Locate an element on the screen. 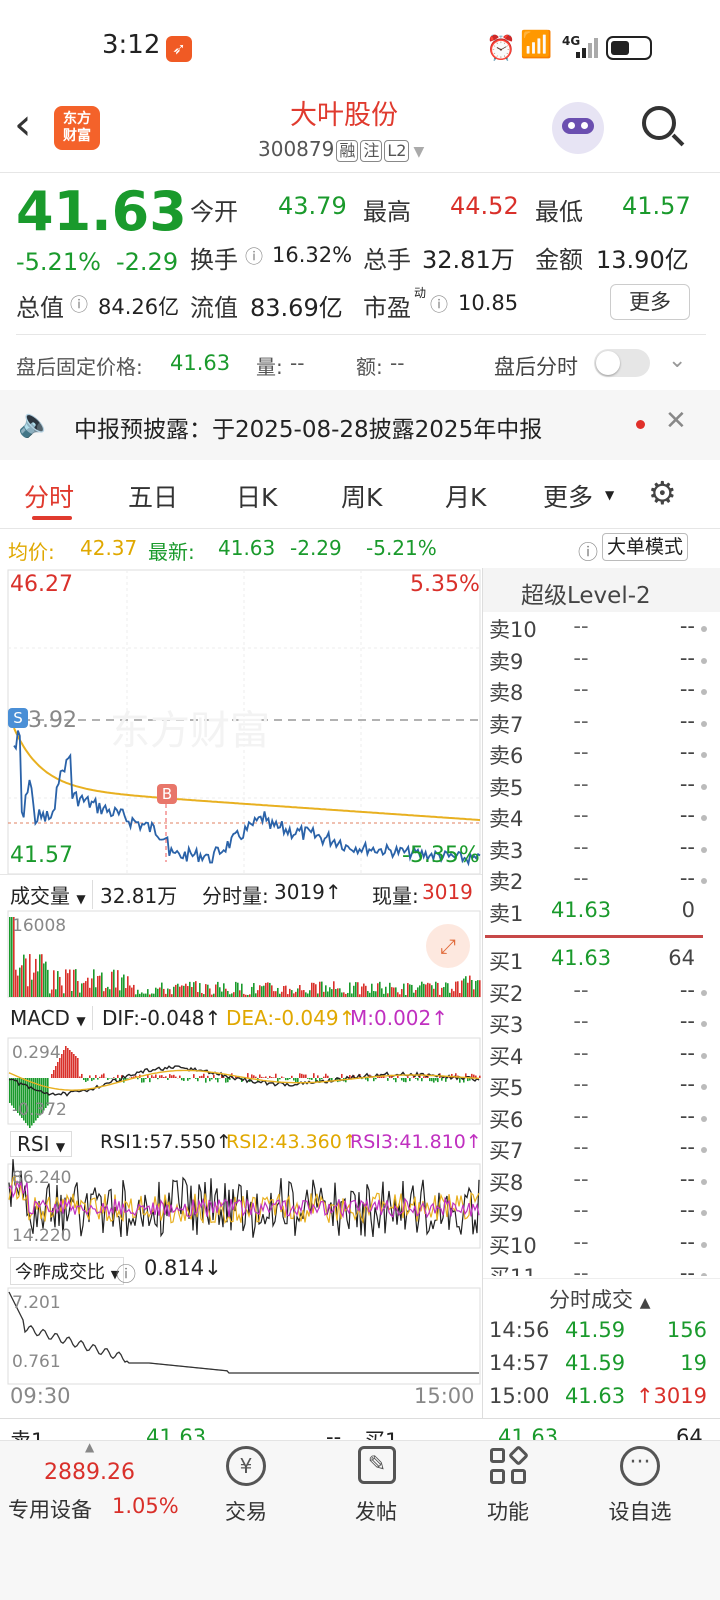  buy-row: 买5 -- -- is located at coordinates (597, 1087).